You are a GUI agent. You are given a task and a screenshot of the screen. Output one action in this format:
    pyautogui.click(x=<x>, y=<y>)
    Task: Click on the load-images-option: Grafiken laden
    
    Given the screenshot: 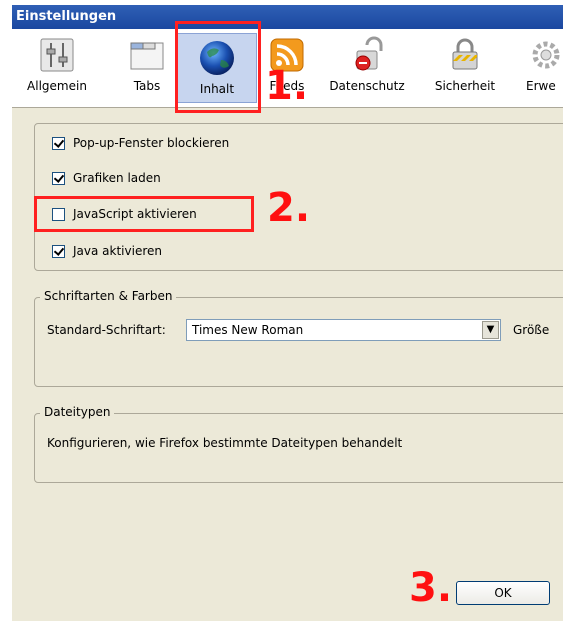 What is the action you would take?
    pyautogui.click(x=106, y=178)
    